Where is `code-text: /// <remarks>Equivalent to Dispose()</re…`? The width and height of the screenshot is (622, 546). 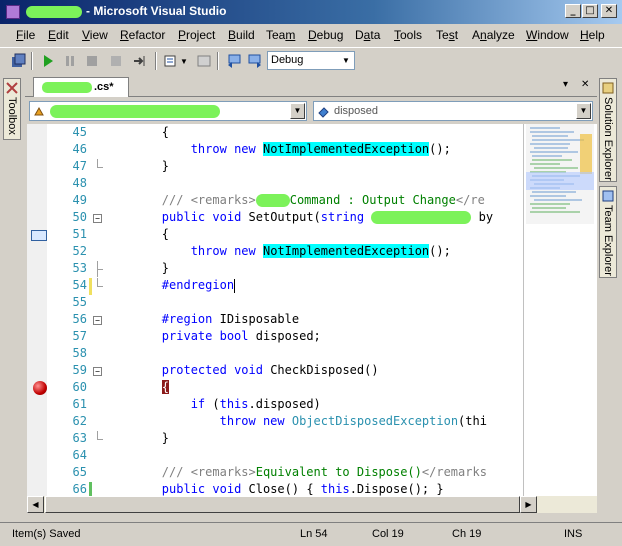 code-text: /// <remarks>Equivalent to Dispose()</re… is located at coordinates (324, 472).